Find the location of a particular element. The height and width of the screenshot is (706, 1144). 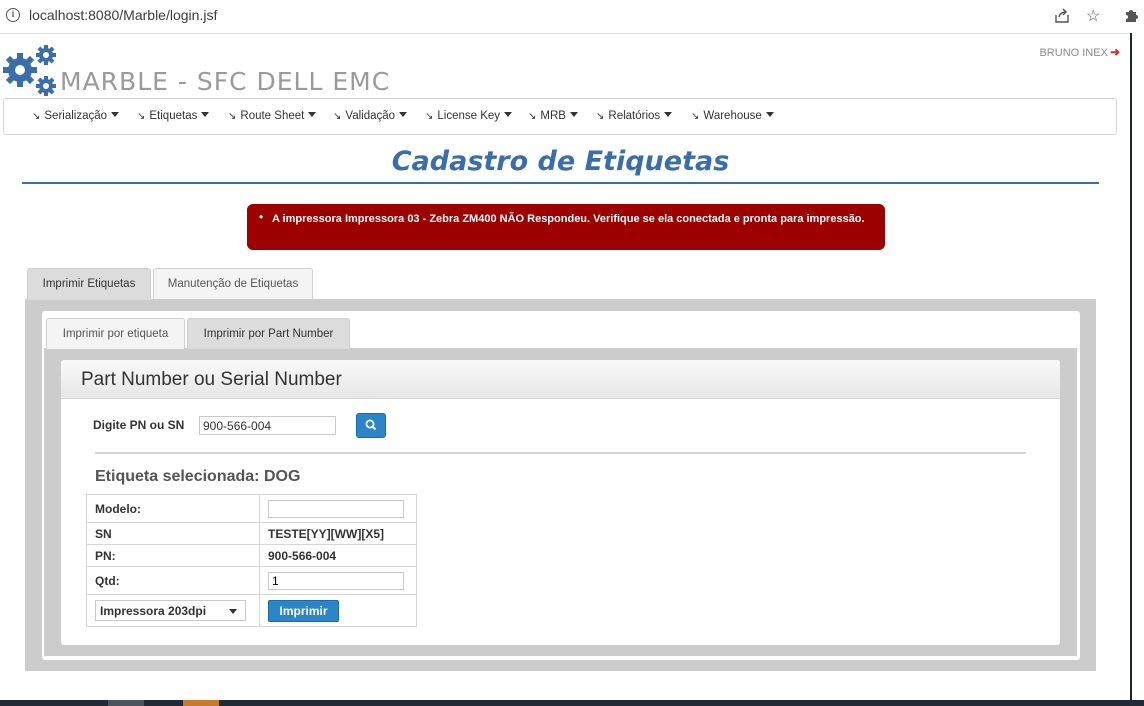

selected-label: Etiqueta selecionada: DOG is located at coordinates (198, 476).